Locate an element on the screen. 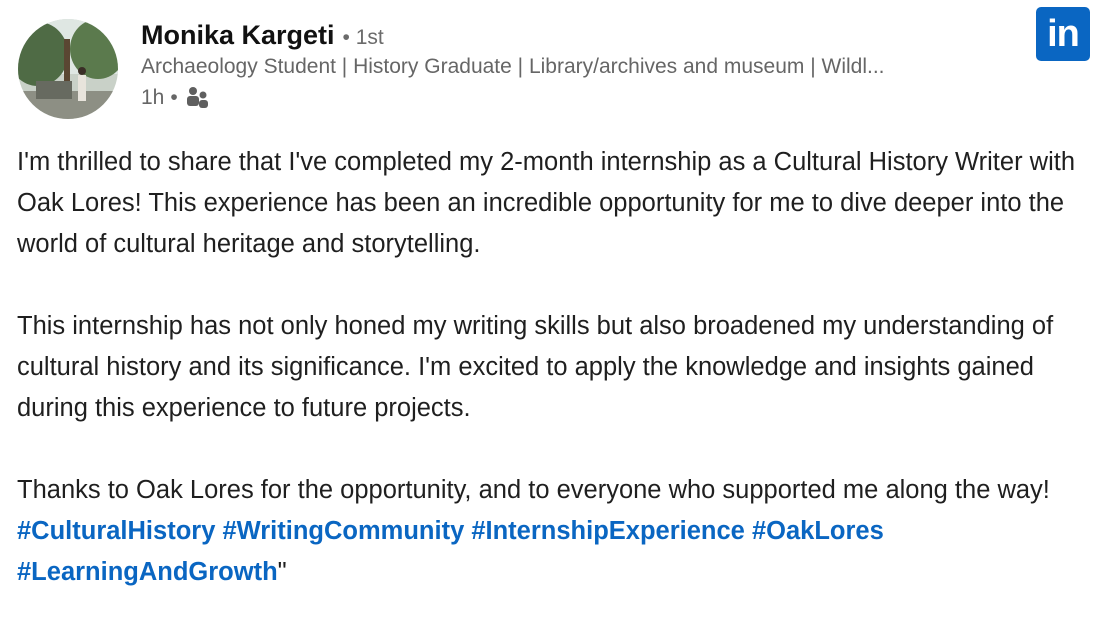 The height and width of the screenshot is (626, 1115). profile-avatar is located at coordinates (68, 69).